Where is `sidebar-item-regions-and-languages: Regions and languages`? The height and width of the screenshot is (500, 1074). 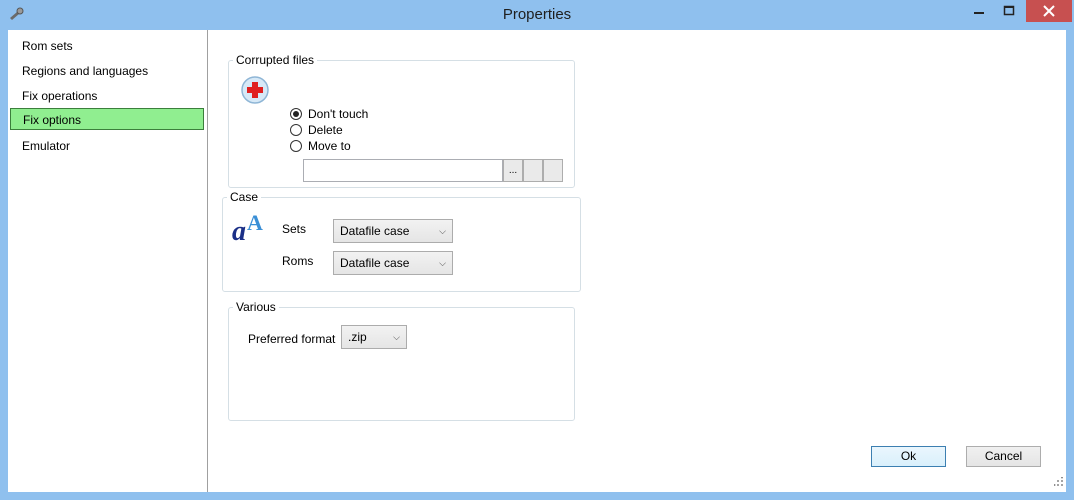
sidebar-item-regions-and-languages: Regions and languages is located at coordinates (107, 71).